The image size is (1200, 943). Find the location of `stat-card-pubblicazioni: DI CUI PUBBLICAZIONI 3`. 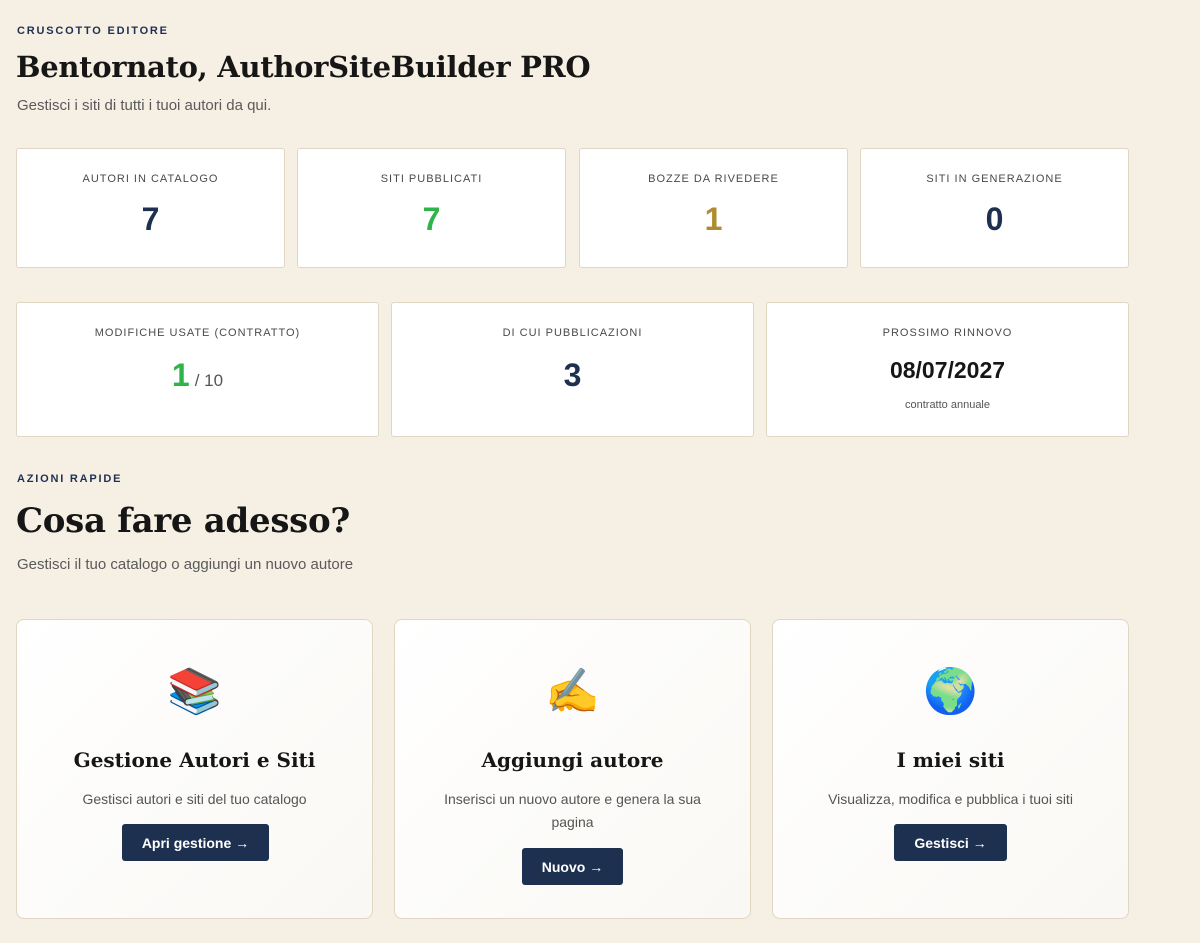

stat-card-pubblicazioni: DI CUI PUBBLICAZIONI 3 is located at coordinates (572, 369).